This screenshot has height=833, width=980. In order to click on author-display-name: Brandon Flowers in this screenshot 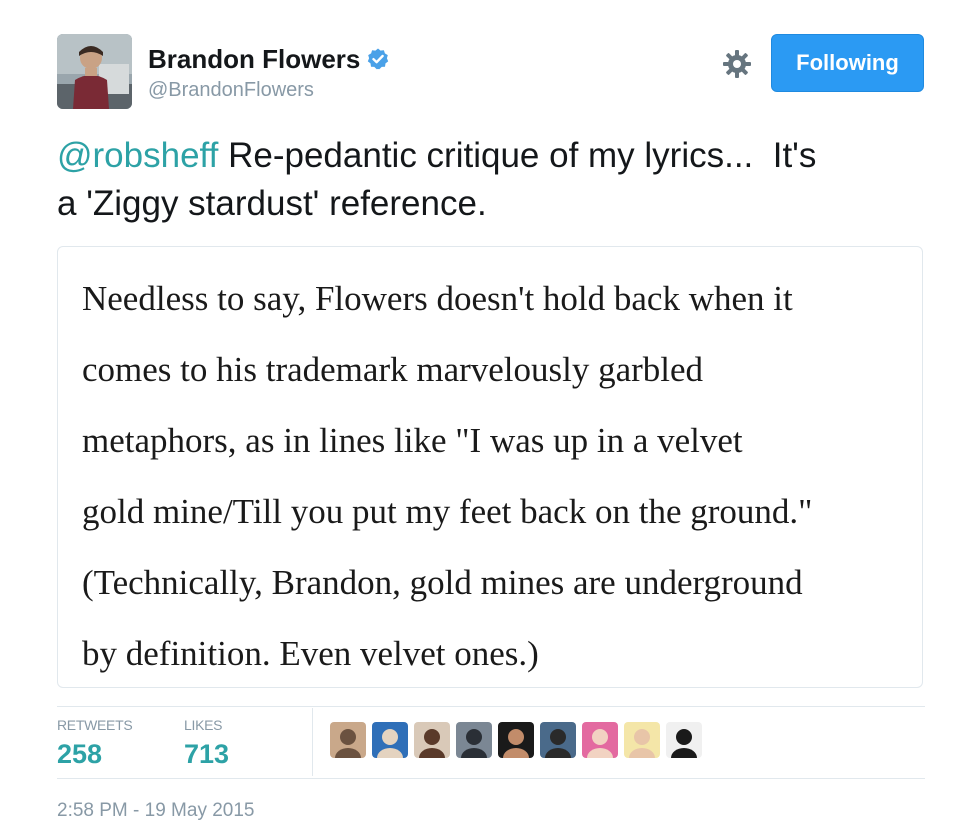, I will do `click(254, 59)`.